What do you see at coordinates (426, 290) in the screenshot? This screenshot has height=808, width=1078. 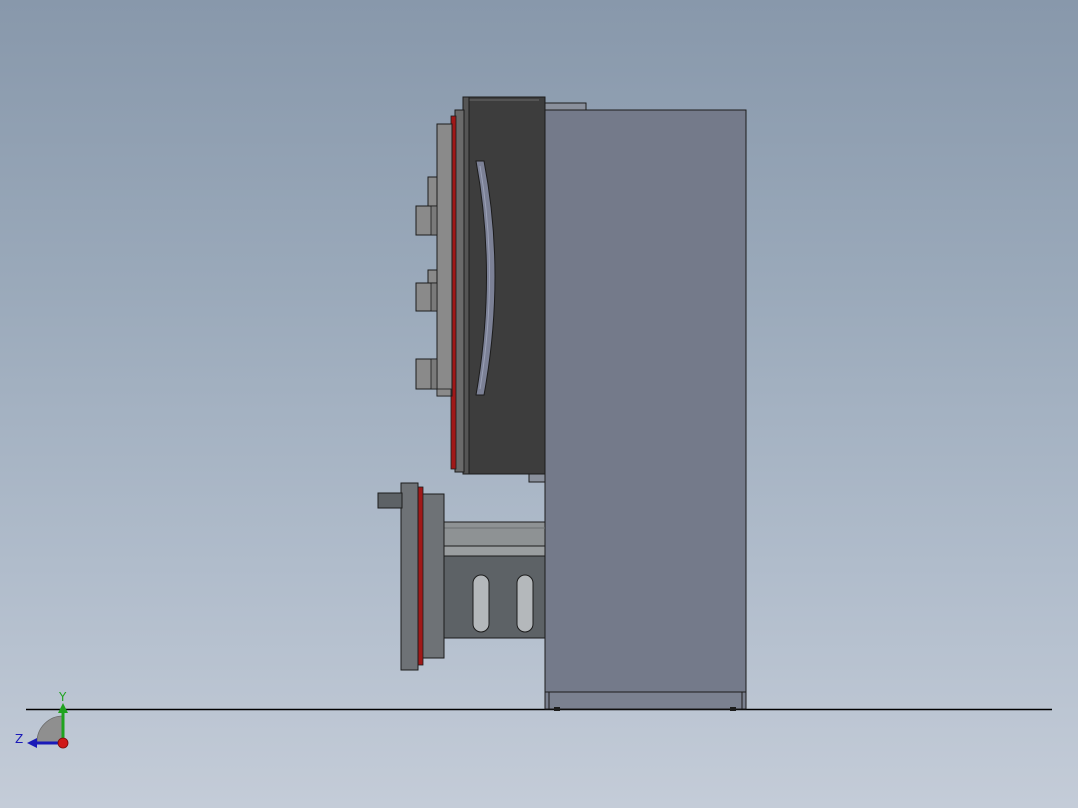 I see `pushbutton-middle` at bounding box center [426, 290].